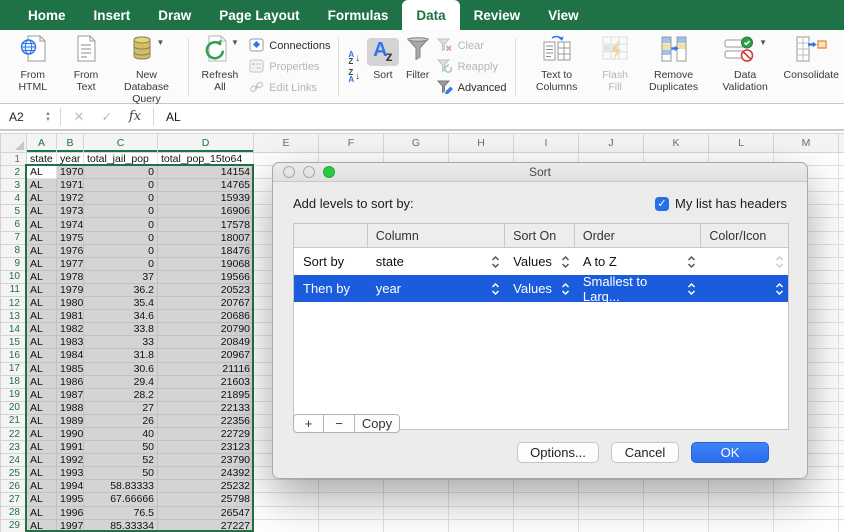 Image resolution: width=844 pixels, height=532 pixels. What do you see at coordinates (41, 407) in the screenshot?
I see `cell-A20: AL` at bounding box center [41, 407].